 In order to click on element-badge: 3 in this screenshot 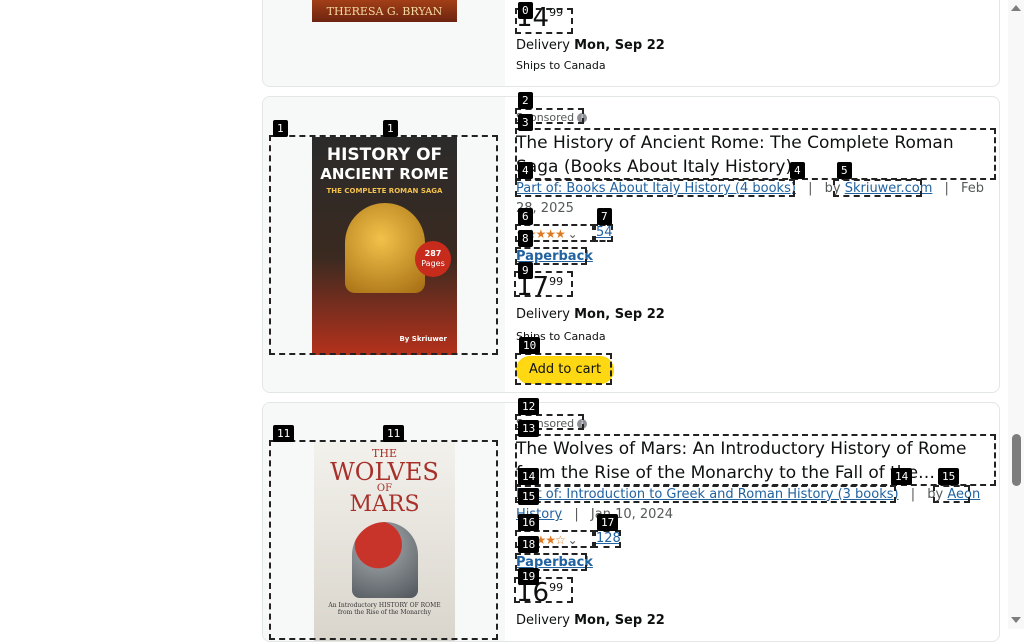, I will do `click(525, 122)`.